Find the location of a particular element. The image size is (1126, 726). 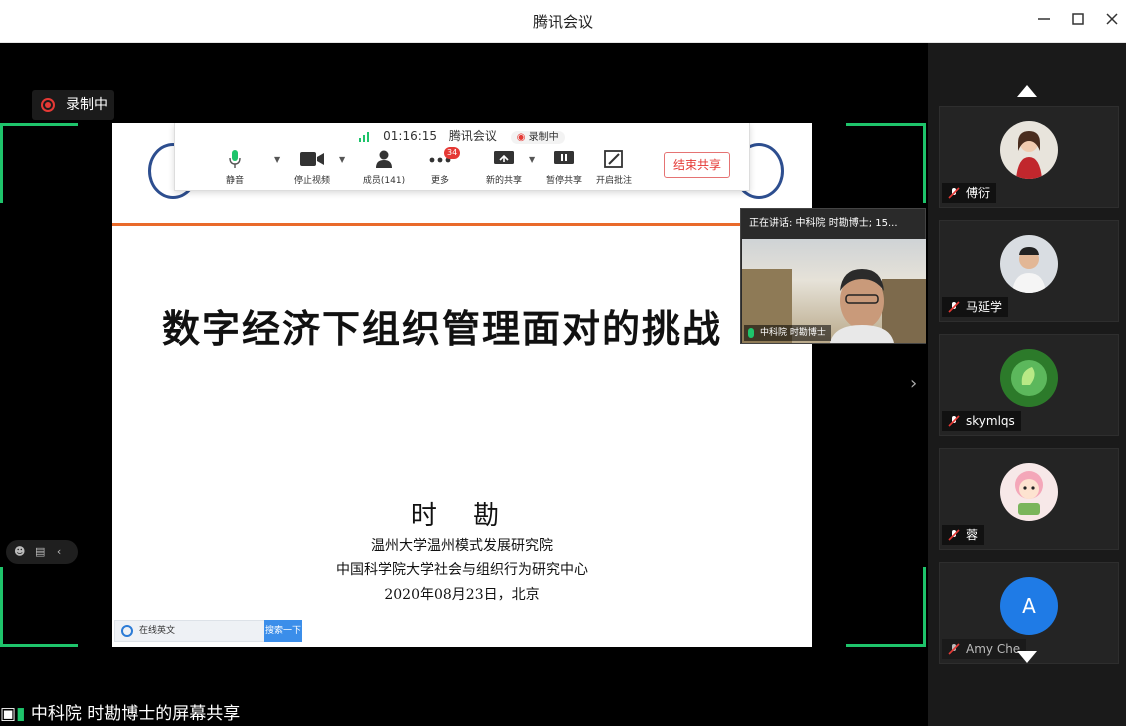

screen-share-owner: 中科院 时勘博士的屏幕共享 is located at coordinates (135, 714).